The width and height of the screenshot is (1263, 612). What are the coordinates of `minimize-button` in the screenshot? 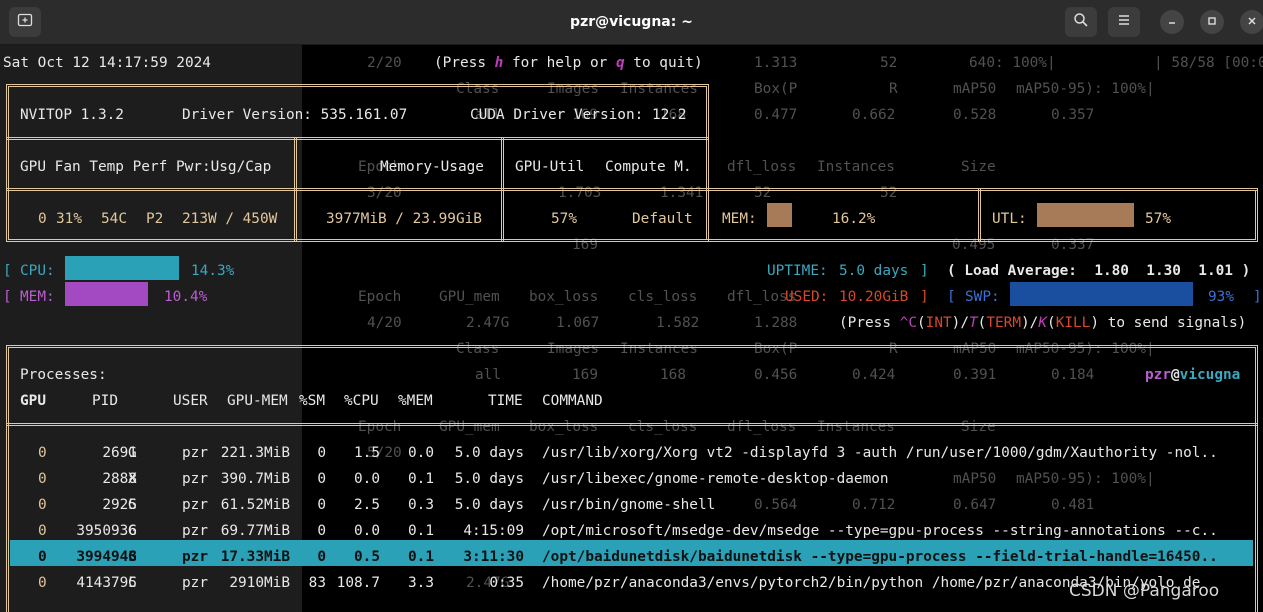 It's located at (1172, 22).